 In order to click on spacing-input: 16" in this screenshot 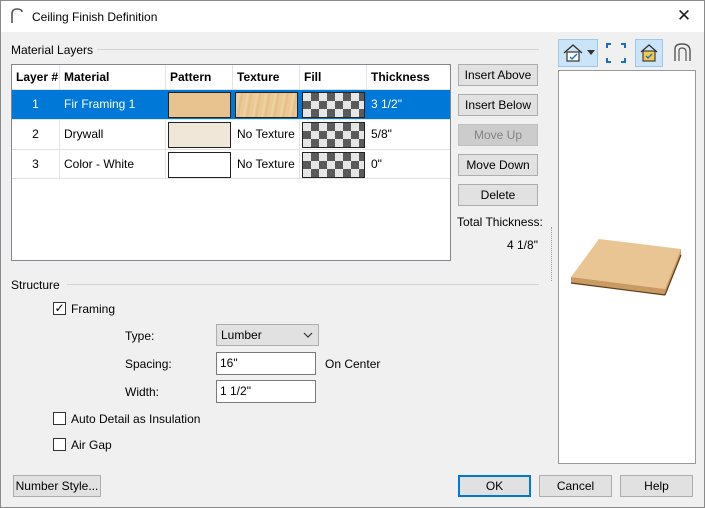, I will do `click(266, 363)`.